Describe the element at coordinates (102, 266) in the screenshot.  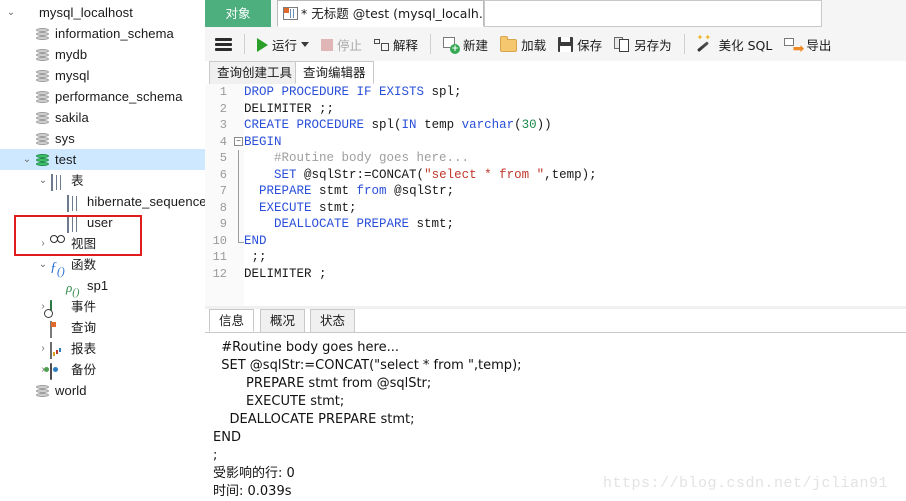
I see `tree-node: ⌄ ƒ() 函数` at that location.